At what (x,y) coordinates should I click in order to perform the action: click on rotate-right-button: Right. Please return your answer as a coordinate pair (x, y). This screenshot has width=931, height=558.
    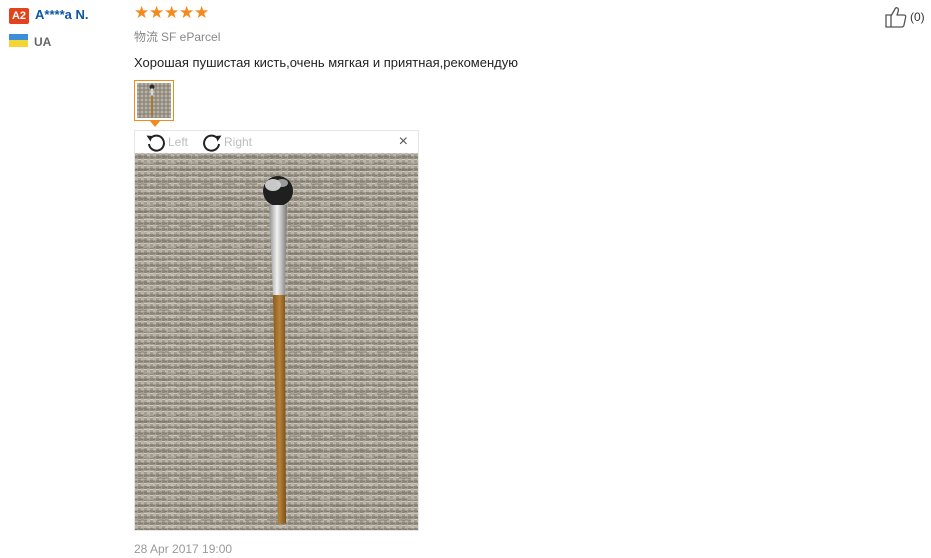
    Looking at the image, I should click on (226, 142).